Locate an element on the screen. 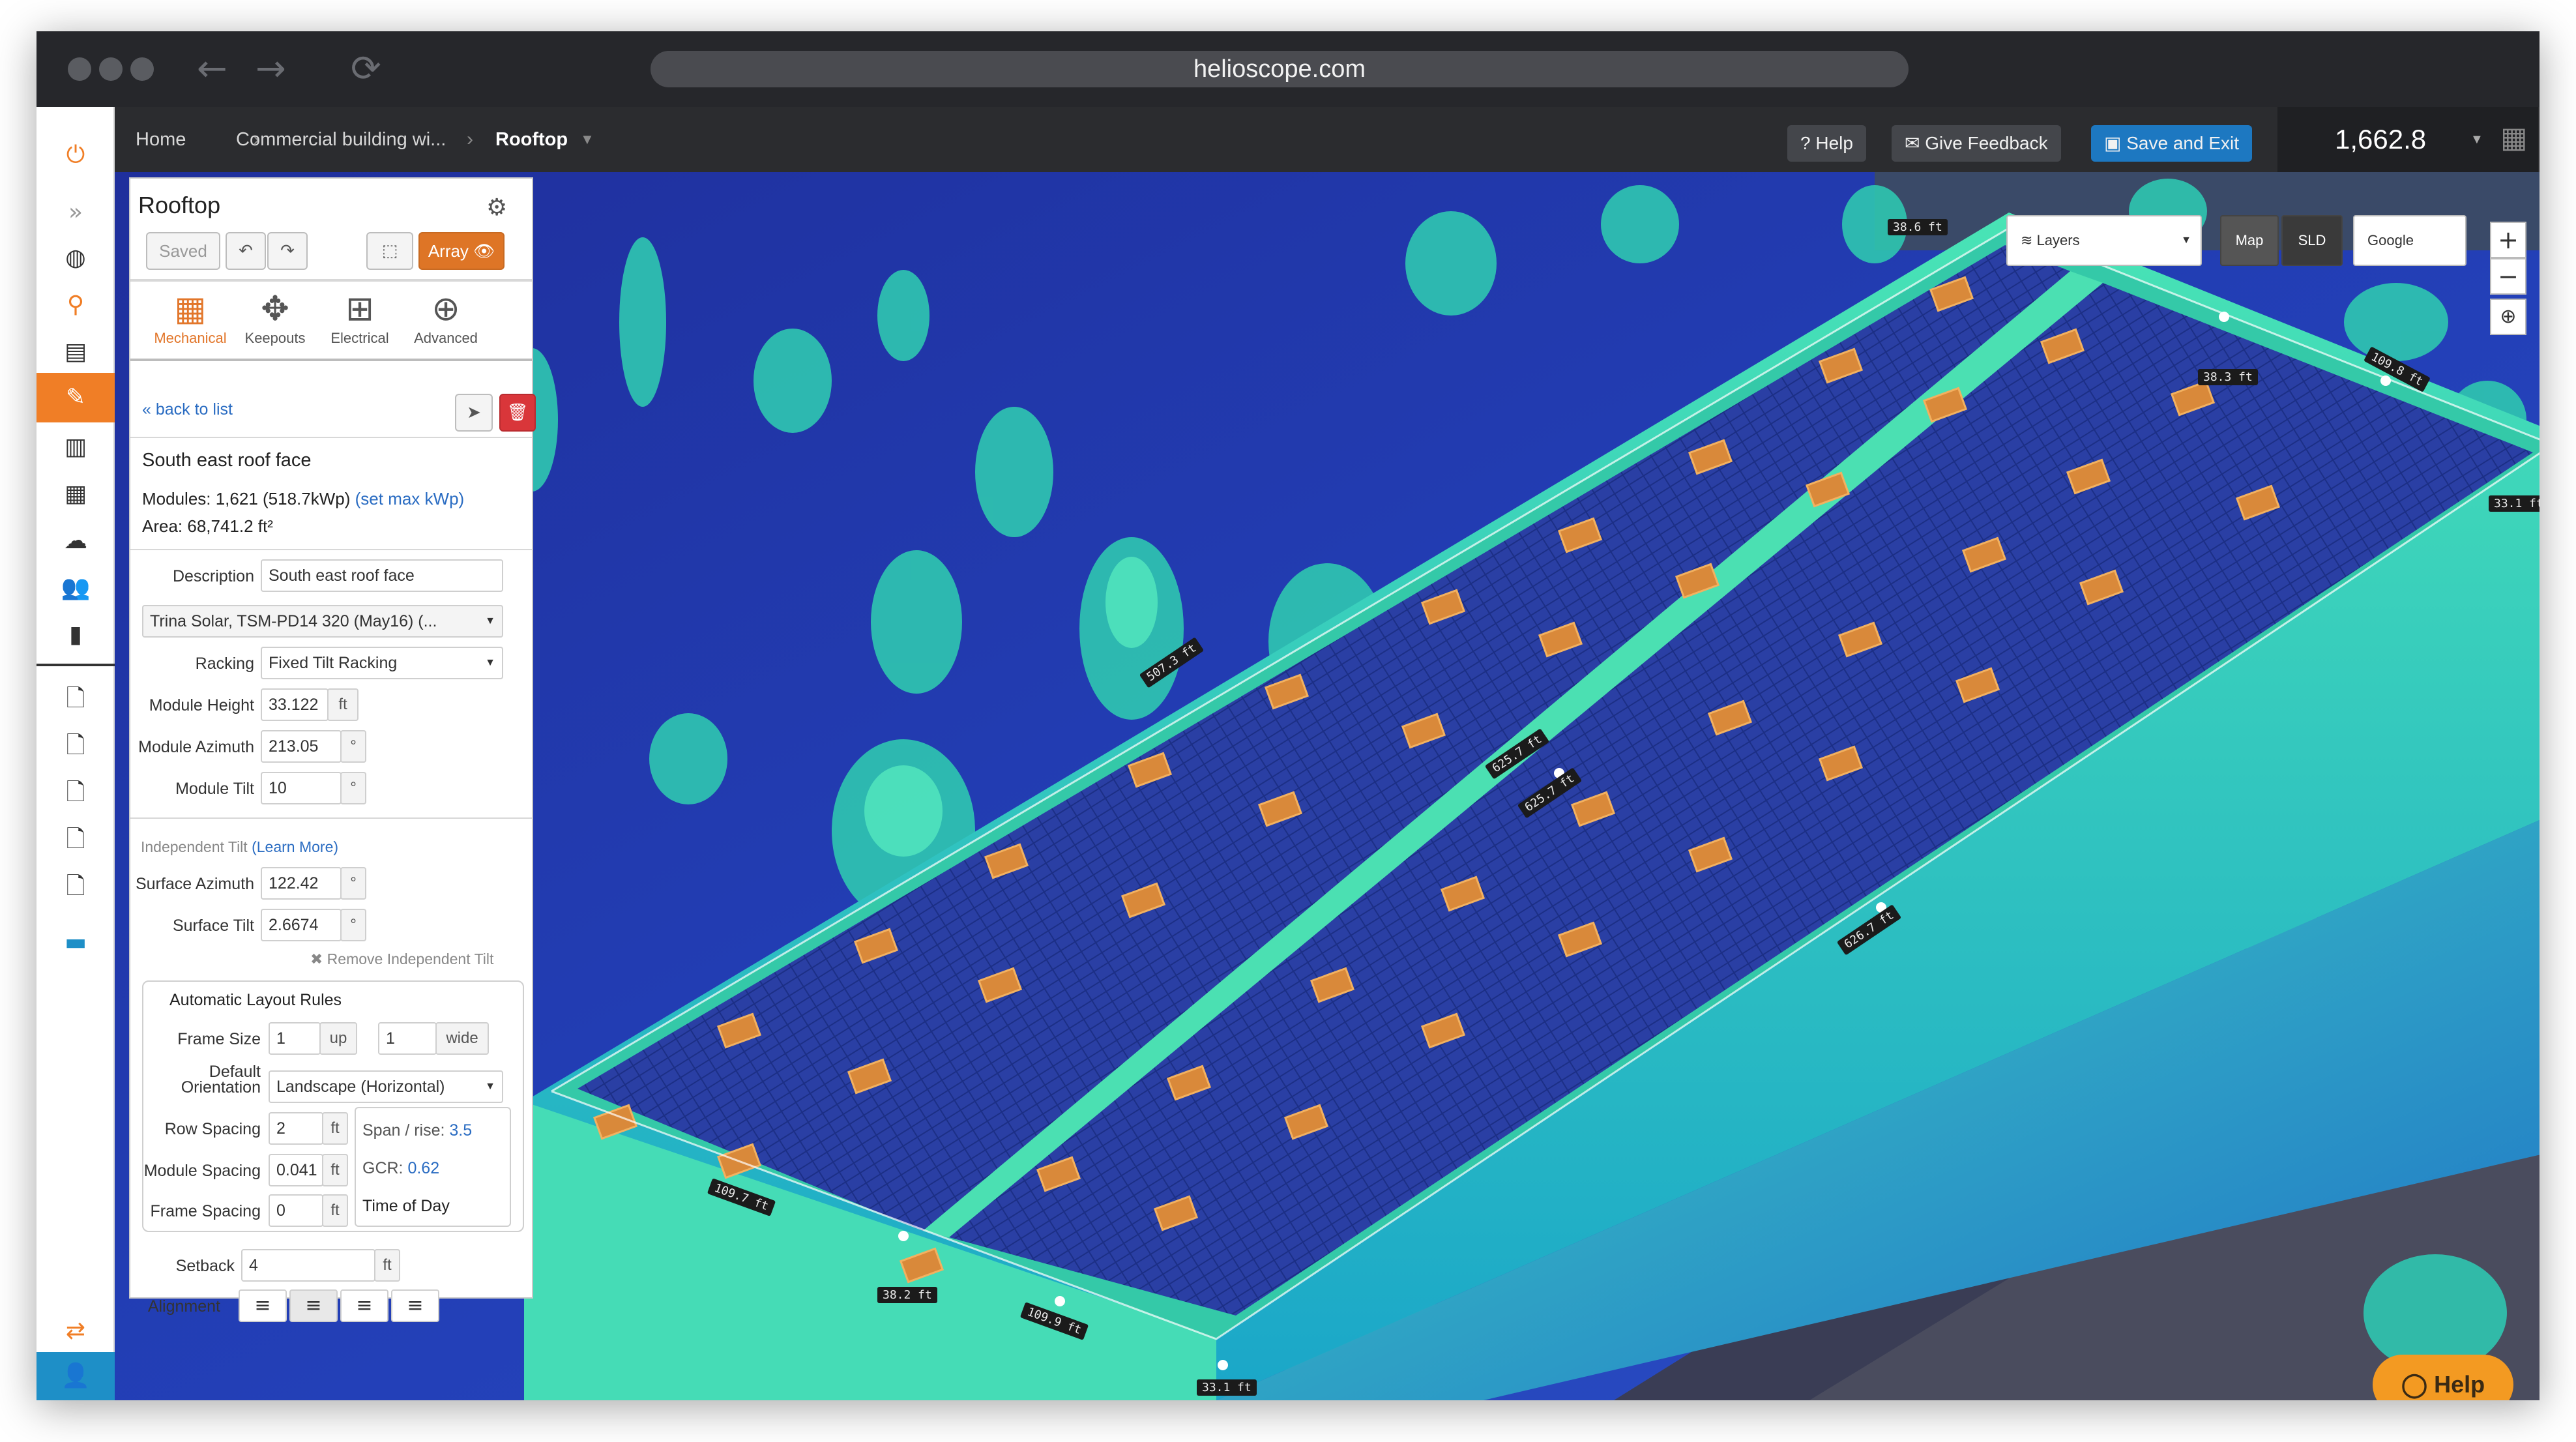 The width and height of the screenshot is (2576, 1442). learn-more-link: (Learn More) is located at coordinates (295, 846).